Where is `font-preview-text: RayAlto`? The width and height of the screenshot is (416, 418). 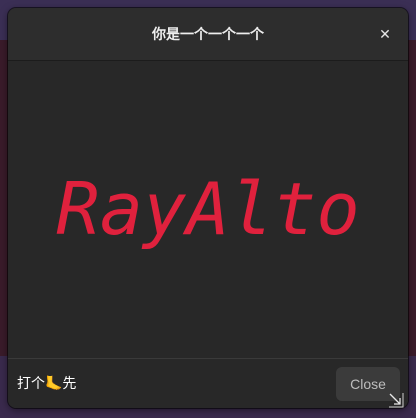 font-preview-text: RayAlto is located at coordinates (208, 209).